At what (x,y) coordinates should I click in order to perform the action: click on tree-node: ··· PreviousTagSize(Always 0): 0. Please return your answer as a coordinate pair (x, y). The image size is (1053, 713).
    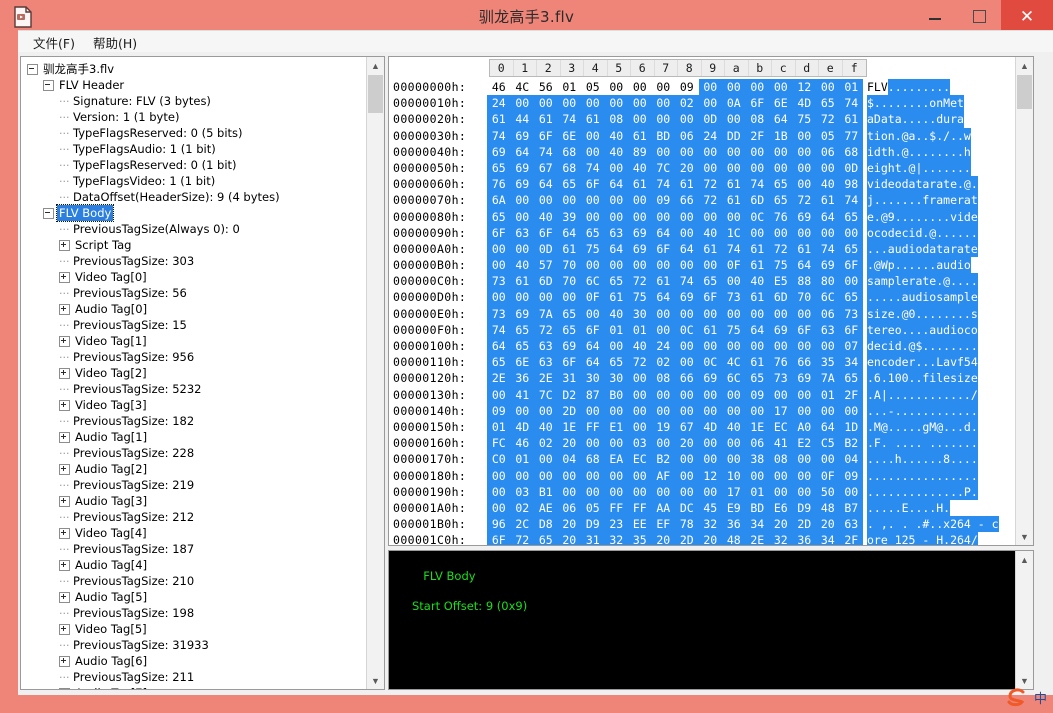
    Looking at the image, I should click on (194, 229).